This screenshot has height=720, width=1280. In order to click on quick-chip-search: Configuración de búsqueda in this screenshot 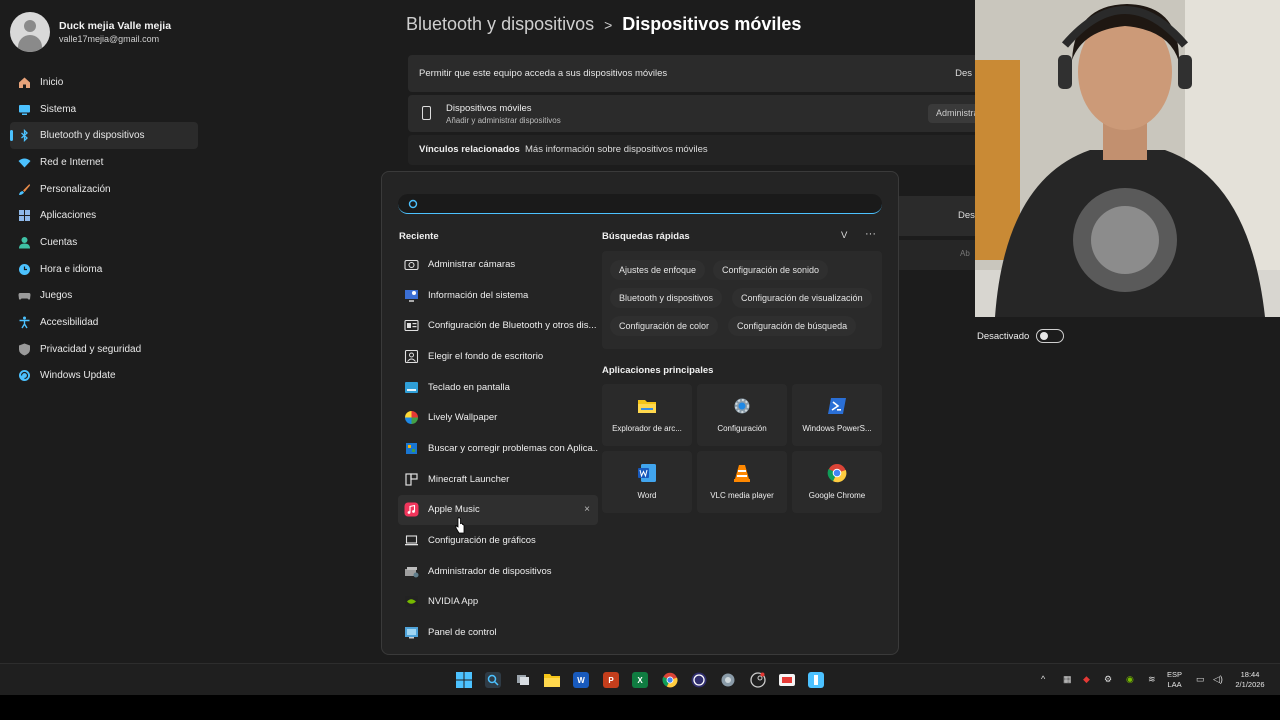, I will do `click(792, 326)`.